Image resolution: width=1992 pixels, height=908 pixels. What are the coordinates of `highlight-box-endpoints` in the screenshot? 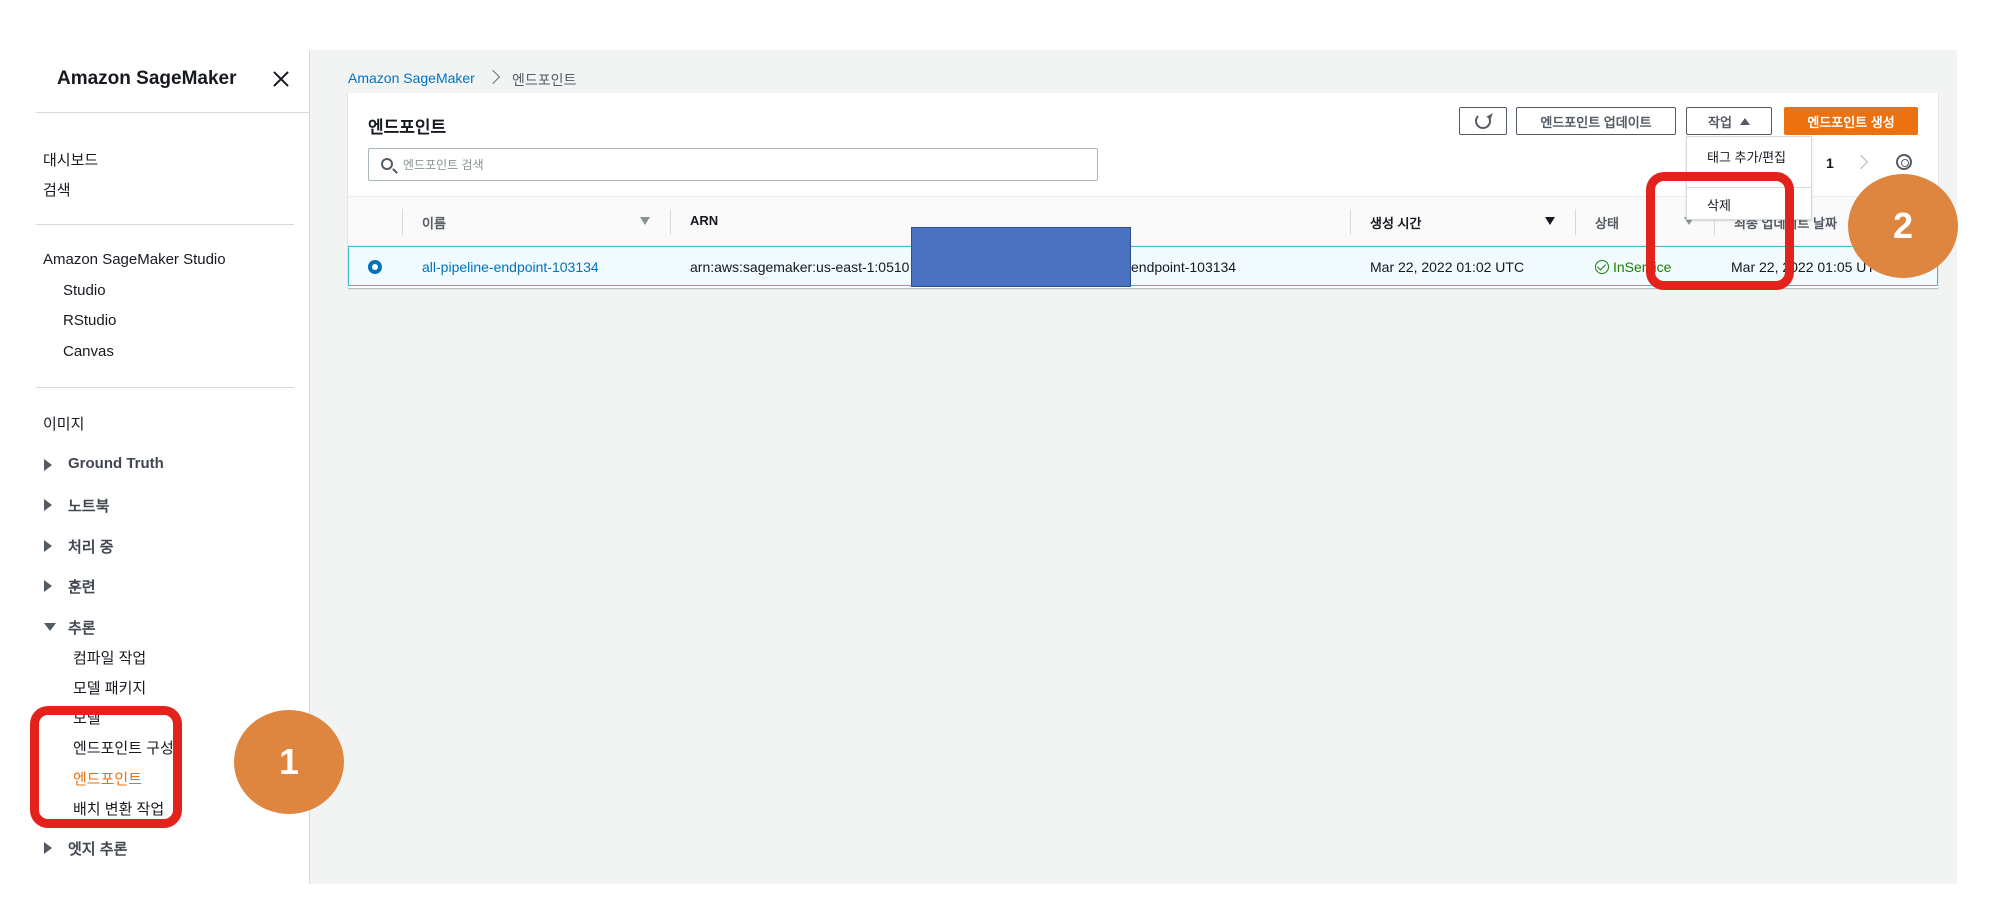 It's located at (106, 767).